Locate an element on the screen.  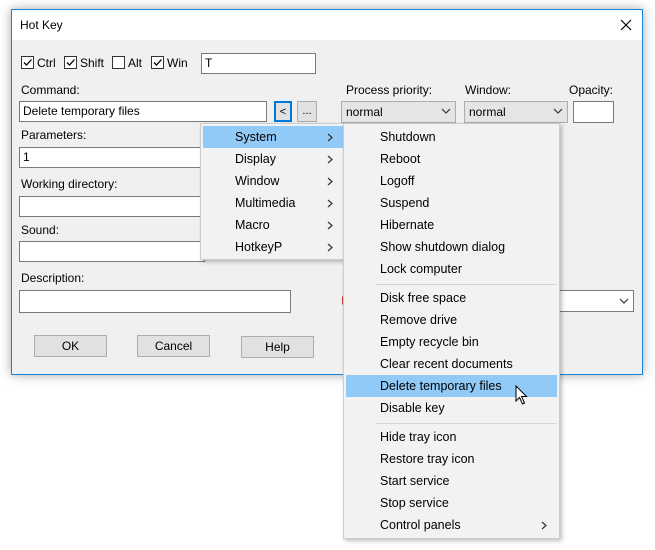
command-field: Delete temporary files is located at coordinates (143, 111).